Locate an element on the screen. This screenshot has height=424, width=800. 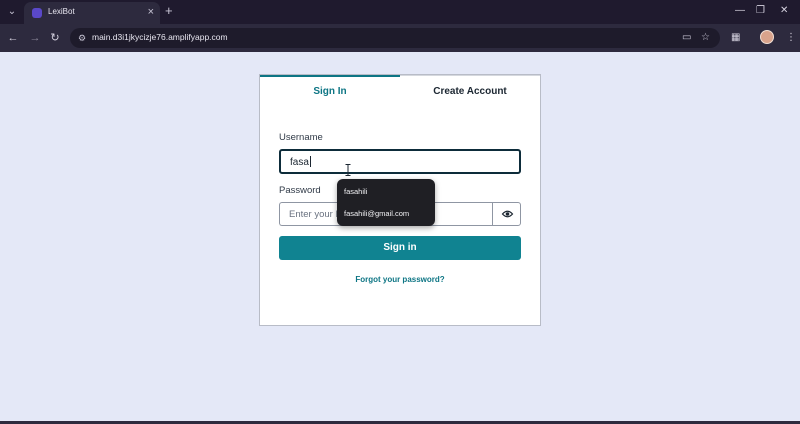
extensions-icon: ▦ is located at coordinates (735, 38).